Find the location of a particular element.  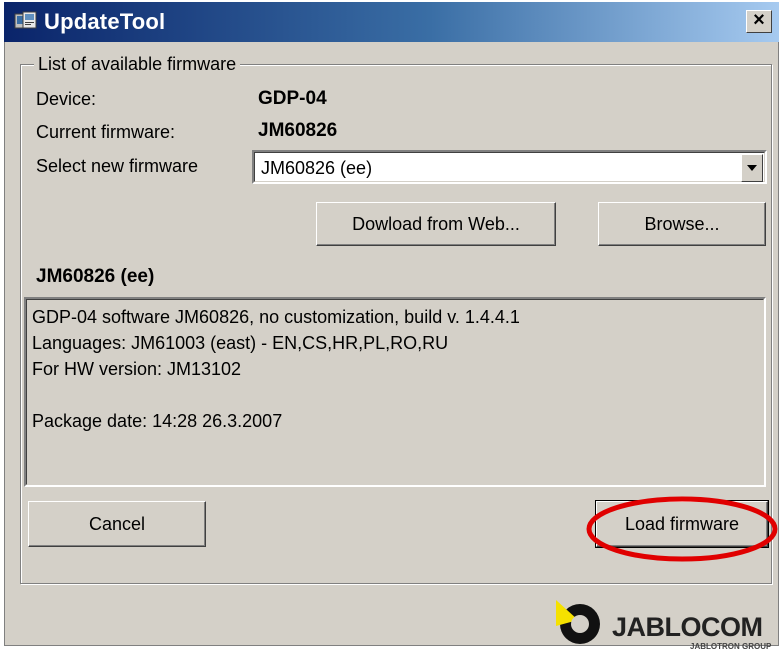

firmware-select-field: JM60826 (ee) is located at coordinates (509, 167).